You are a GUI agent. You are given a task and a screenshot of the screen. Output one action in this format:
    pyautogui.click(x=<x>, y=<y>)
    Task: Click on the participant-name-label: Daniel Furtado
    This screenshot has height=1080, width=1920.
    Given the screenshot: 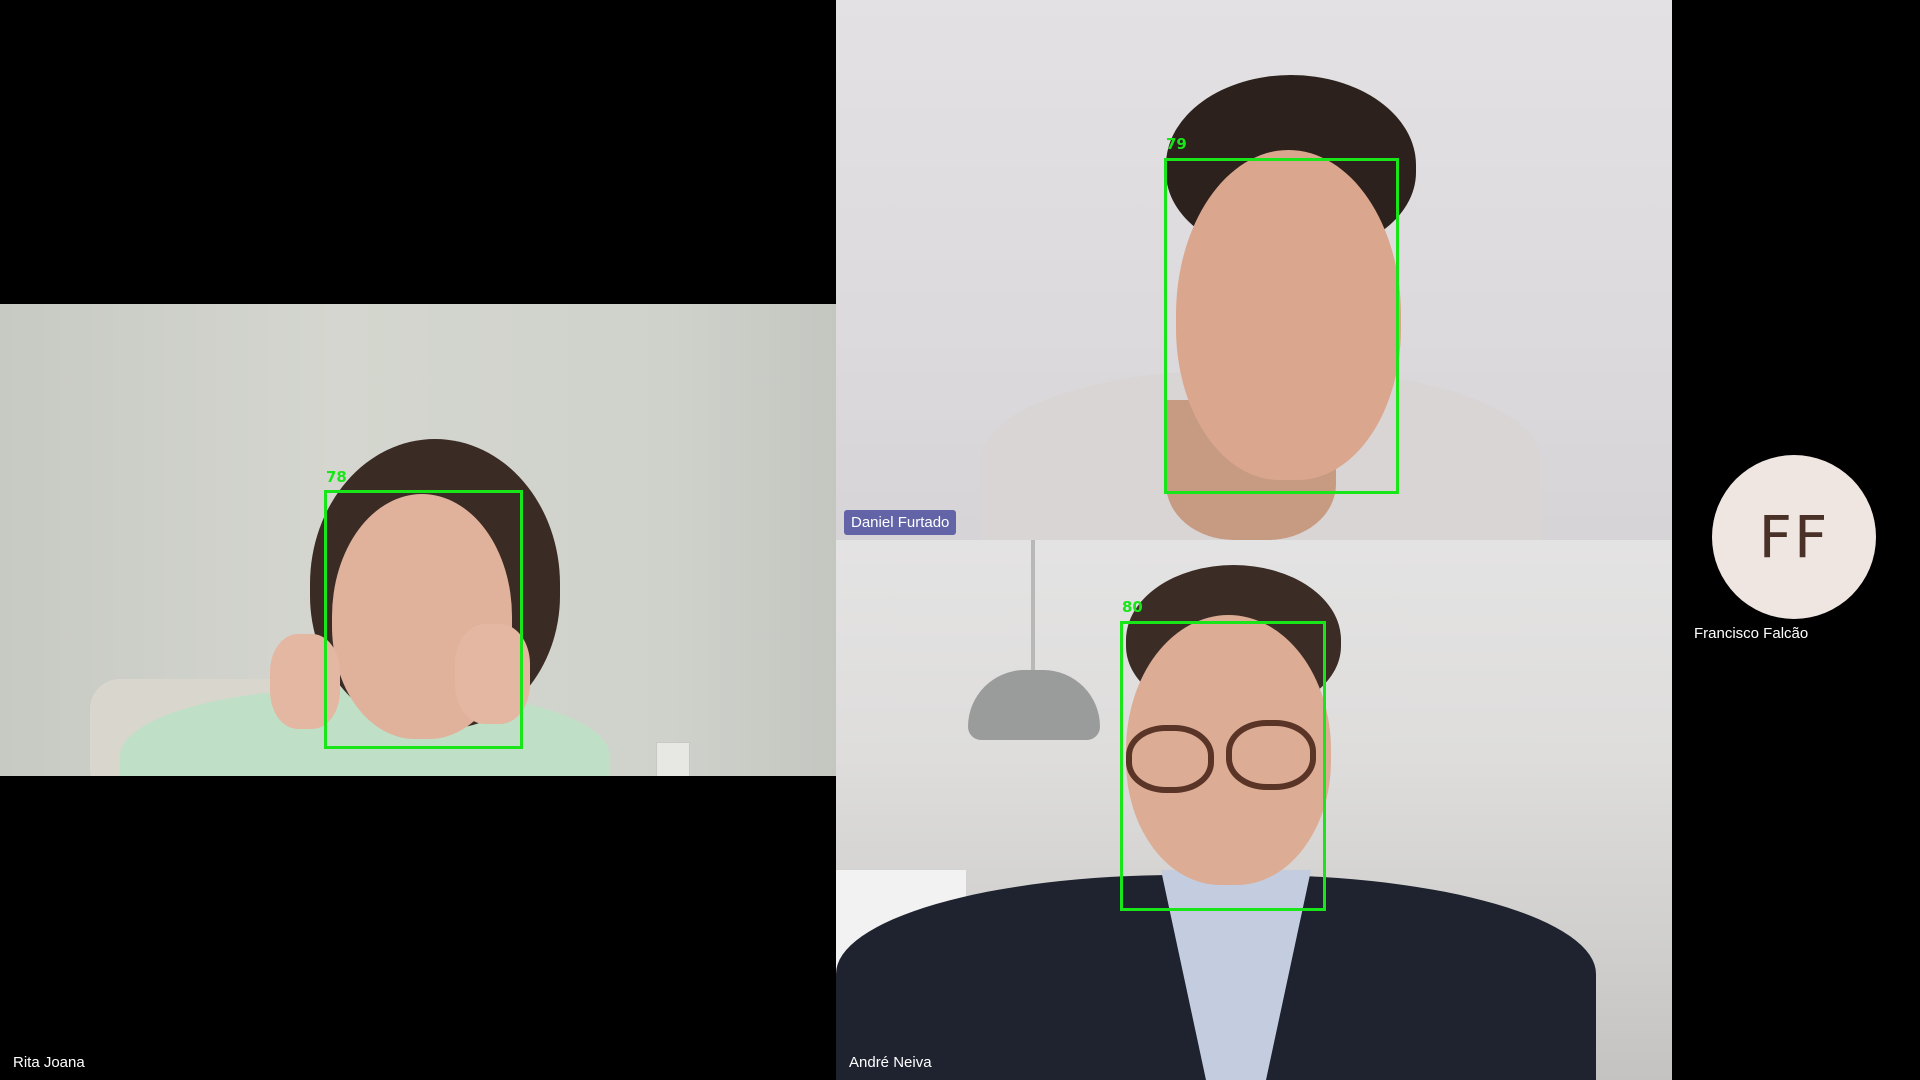 What is the action you would take?
    pyautogui.click(x=900, y=522)
    